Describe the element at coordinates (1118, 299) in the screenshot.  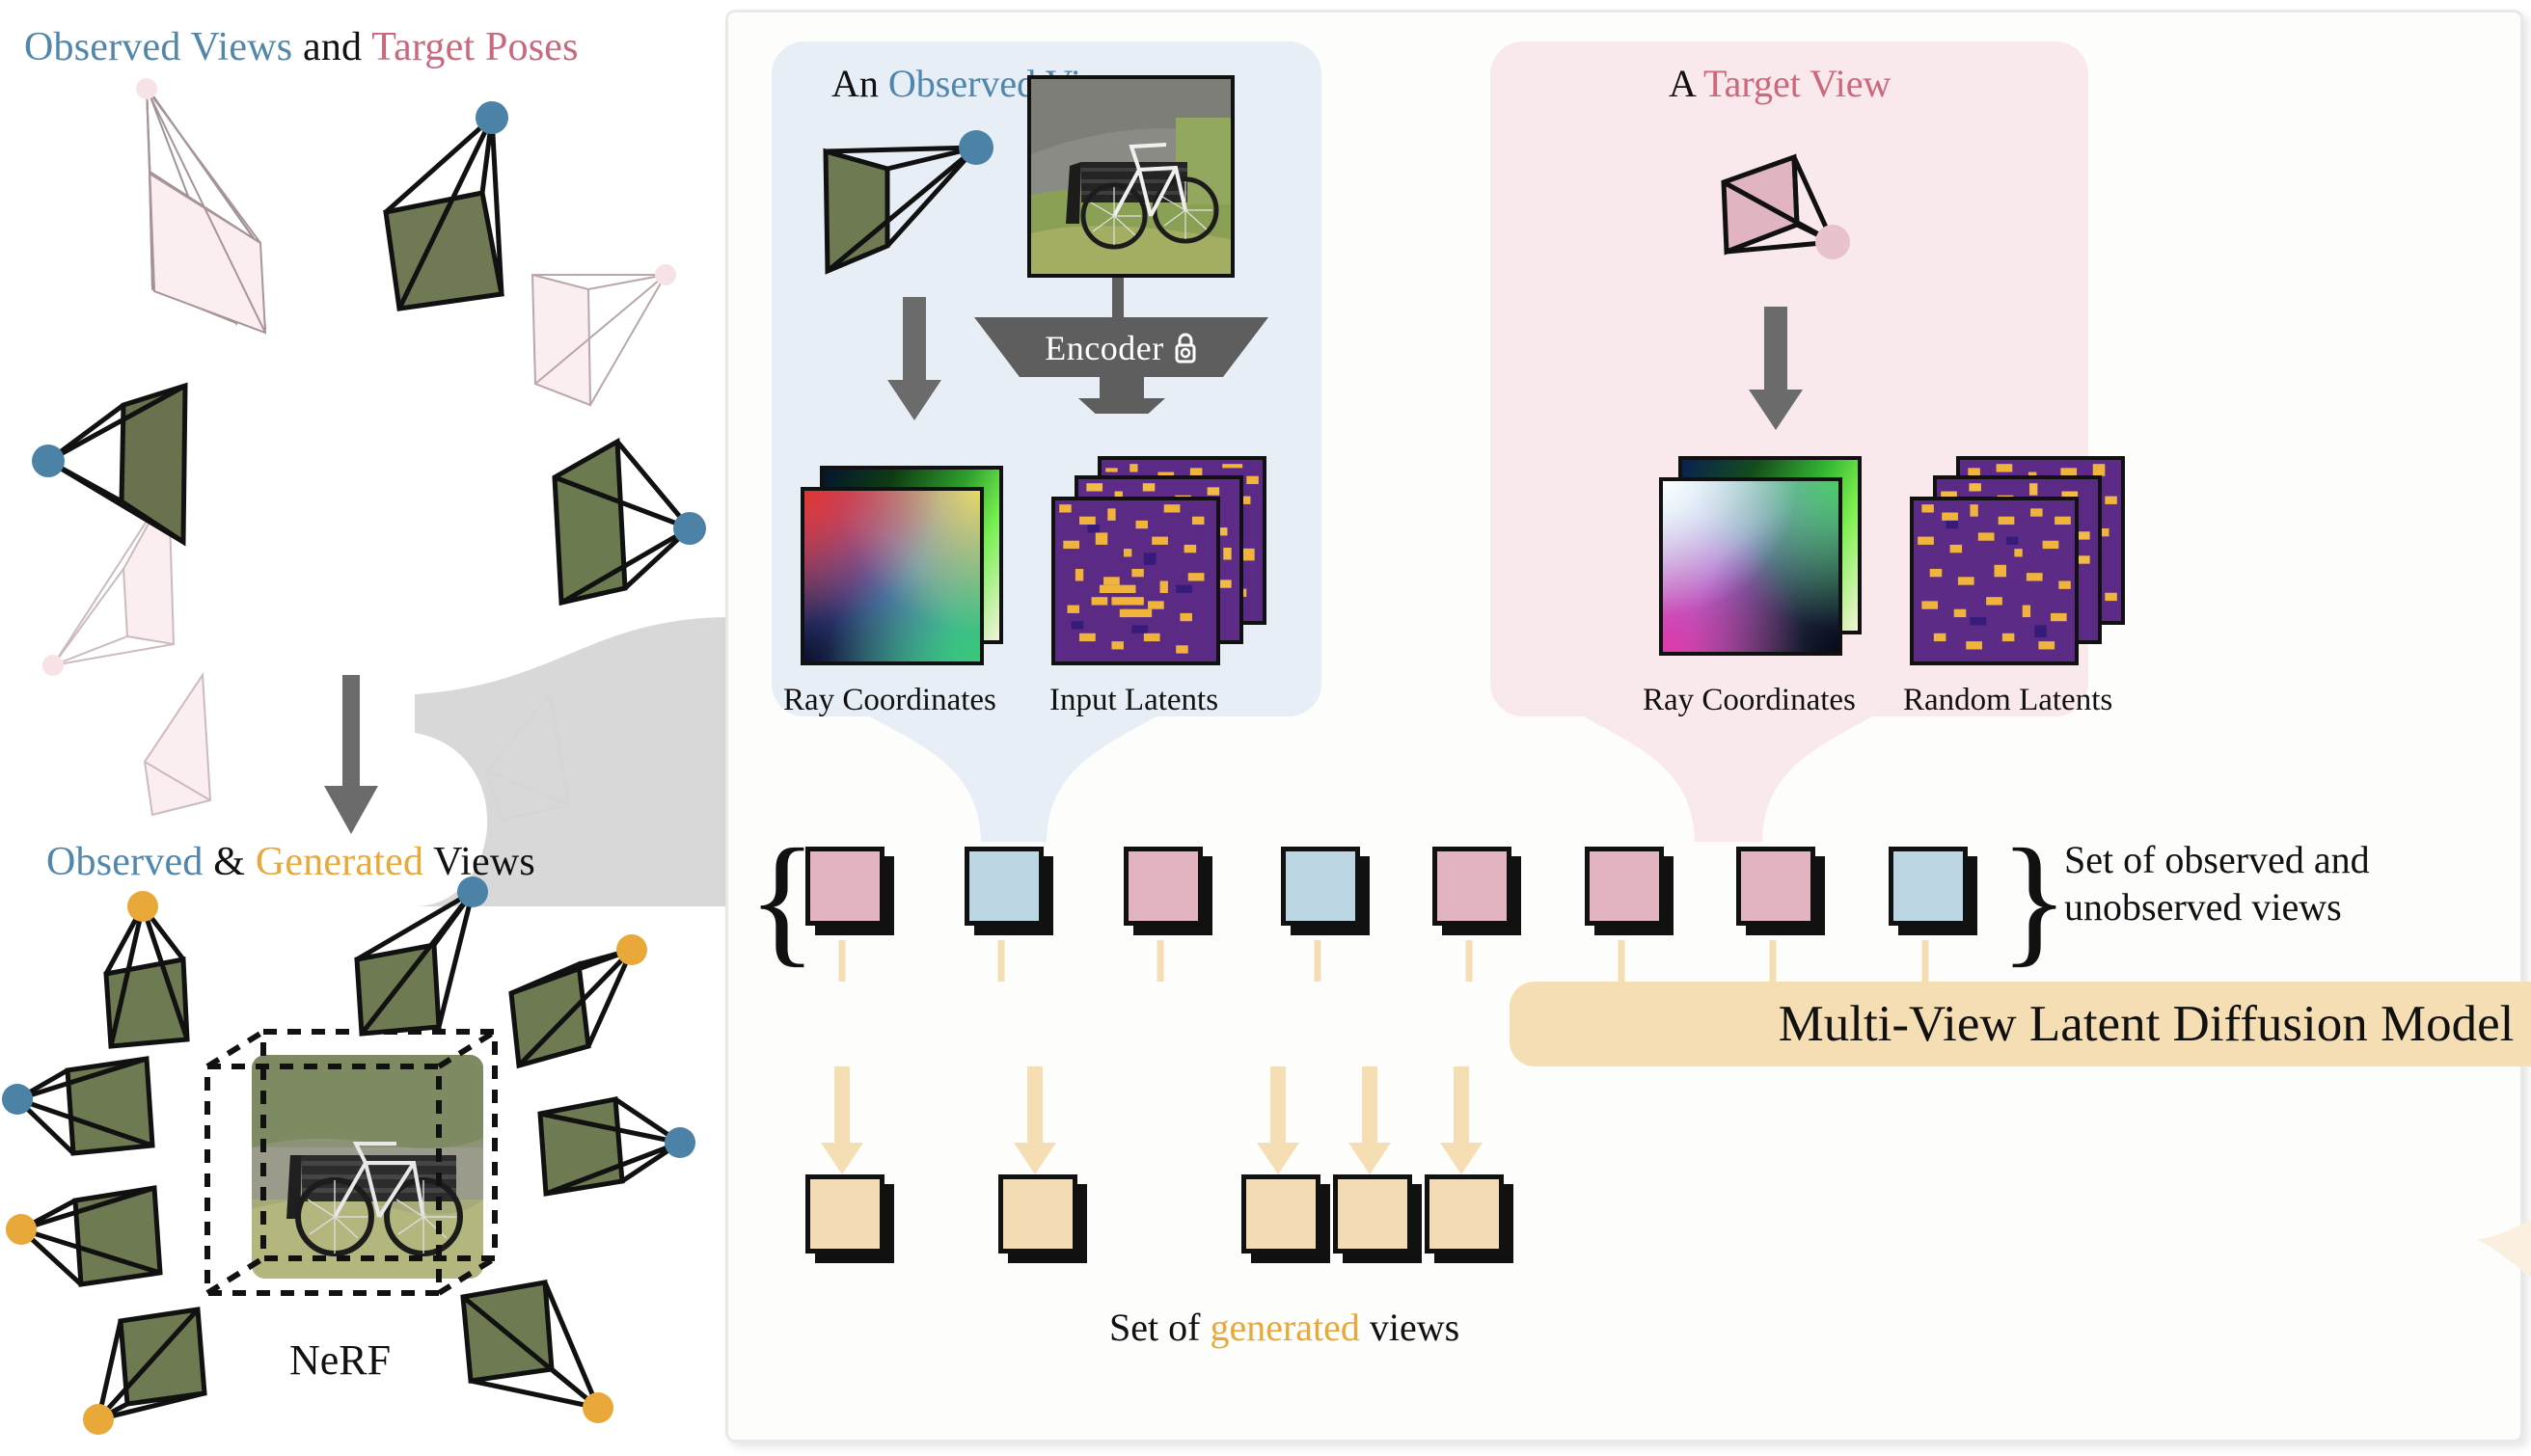
I see `encoder-input-connector` at that location.